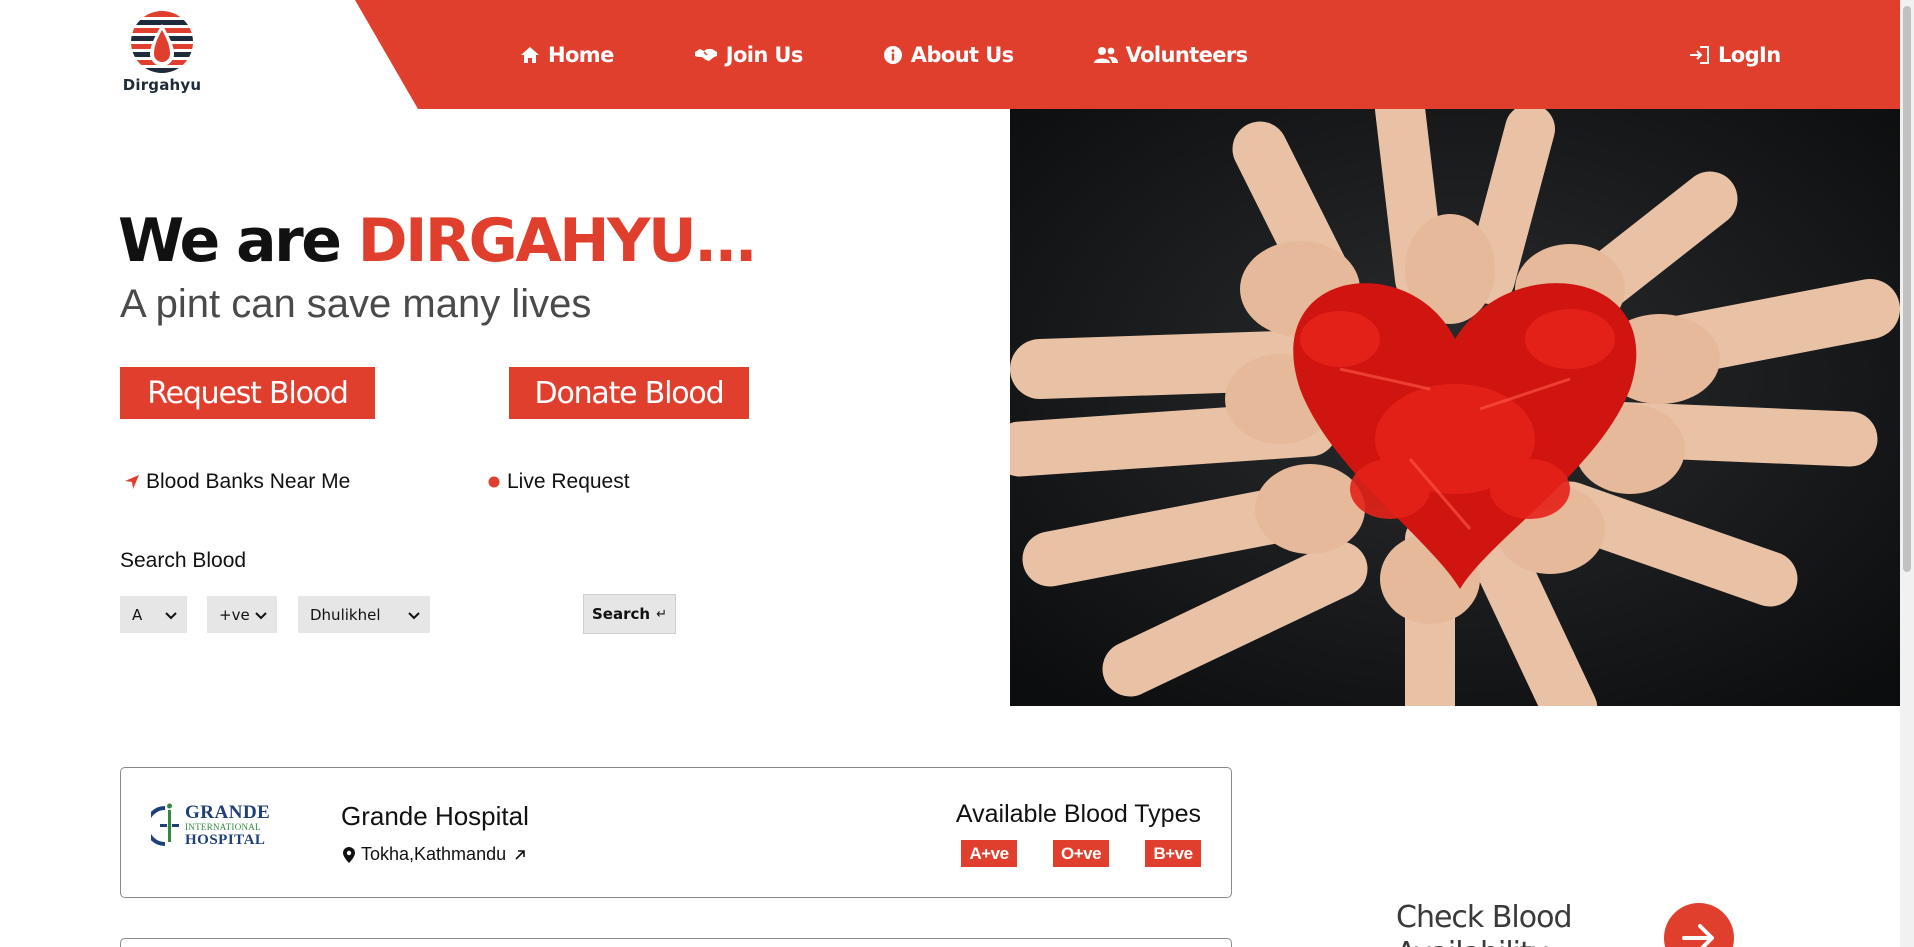 This screenshot has height=947, width=1914. Describe the element at coordinates (629, 393) in the screenshot. I see `donate-blood-button: Donate Blood` at that location.